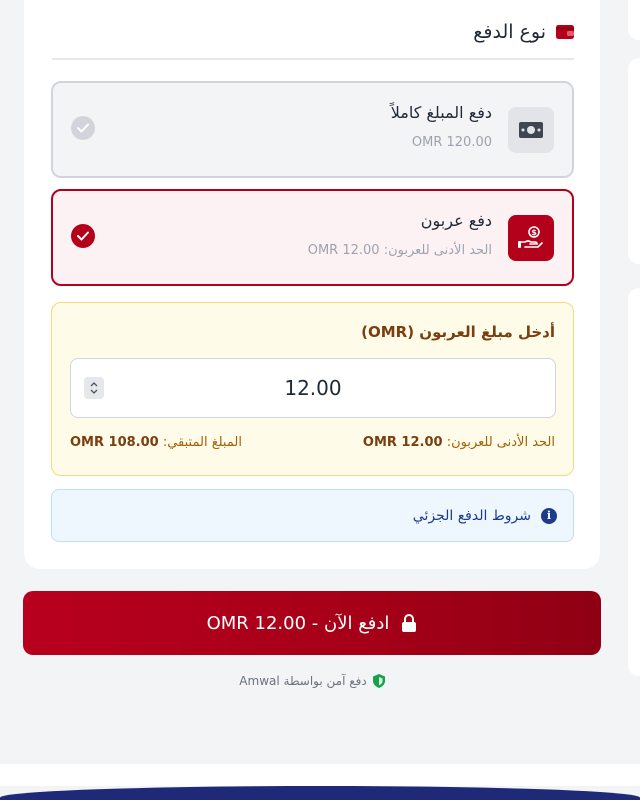 This screenshot has width=640, height=800. I want to click on secure-payment-note: دفع آمن بواسطة Amwal, so click(312, 681).